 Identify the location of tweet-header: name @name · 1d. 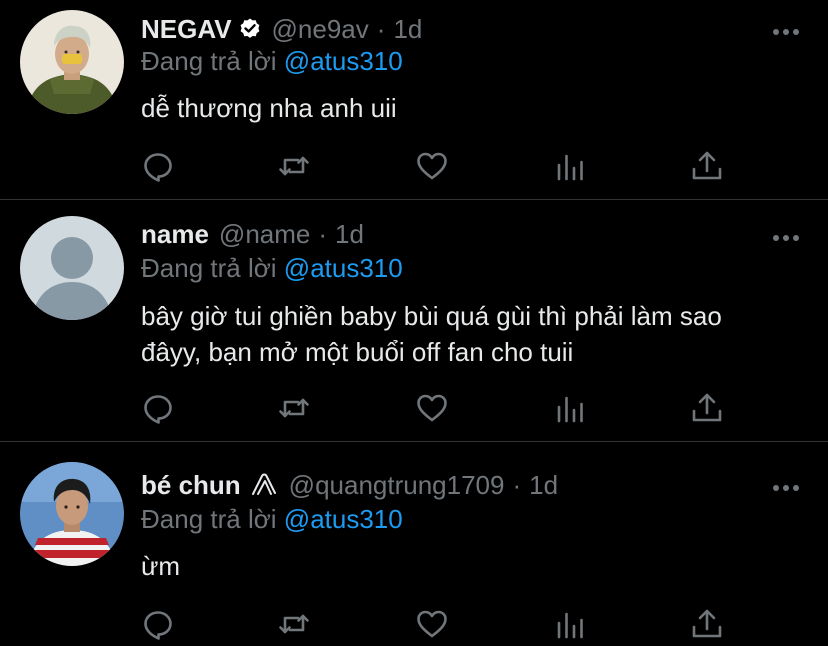
(252, 234).